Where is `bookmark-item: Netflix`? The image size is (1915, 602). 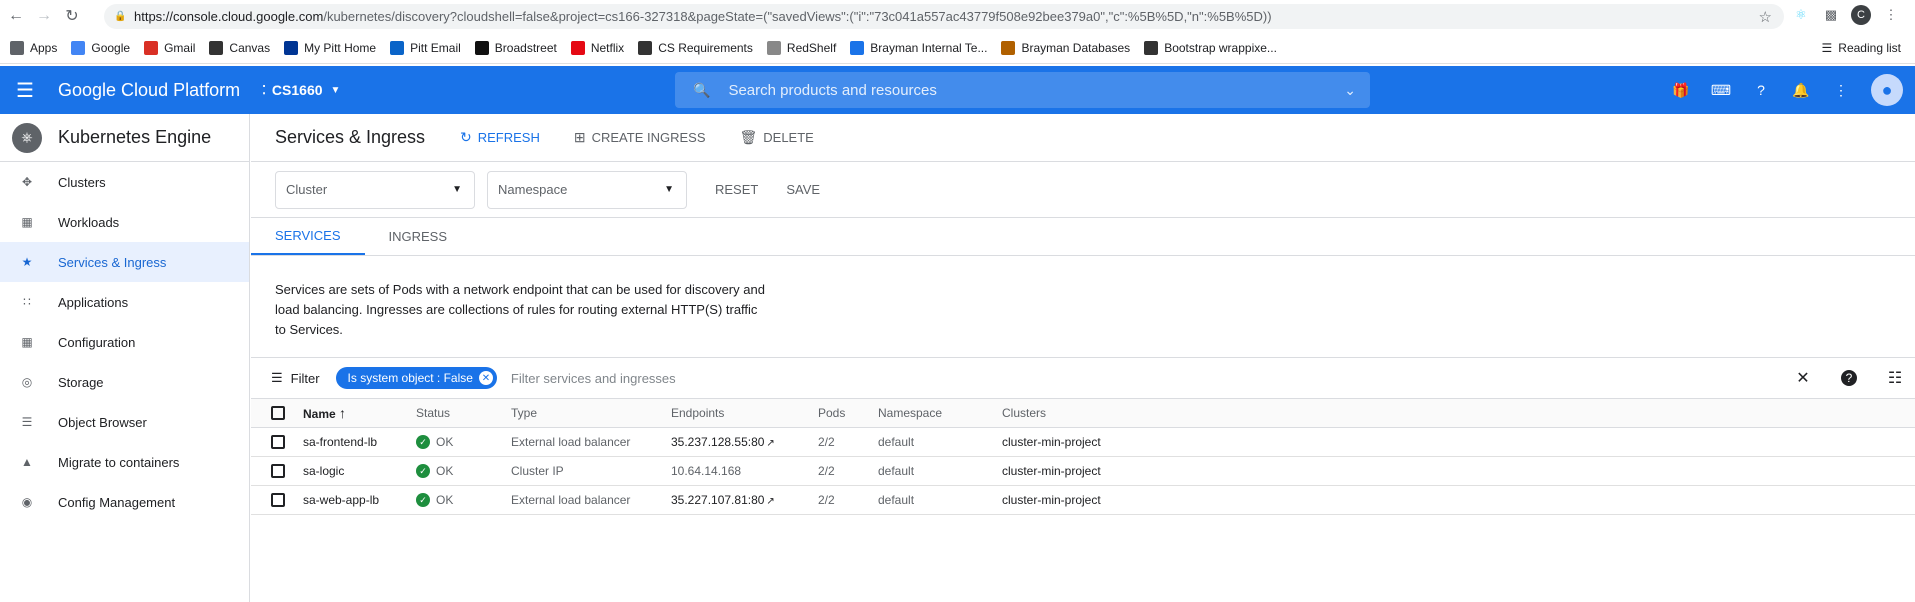
bookmark-item: Netflix is located at coordinates (597, 47).